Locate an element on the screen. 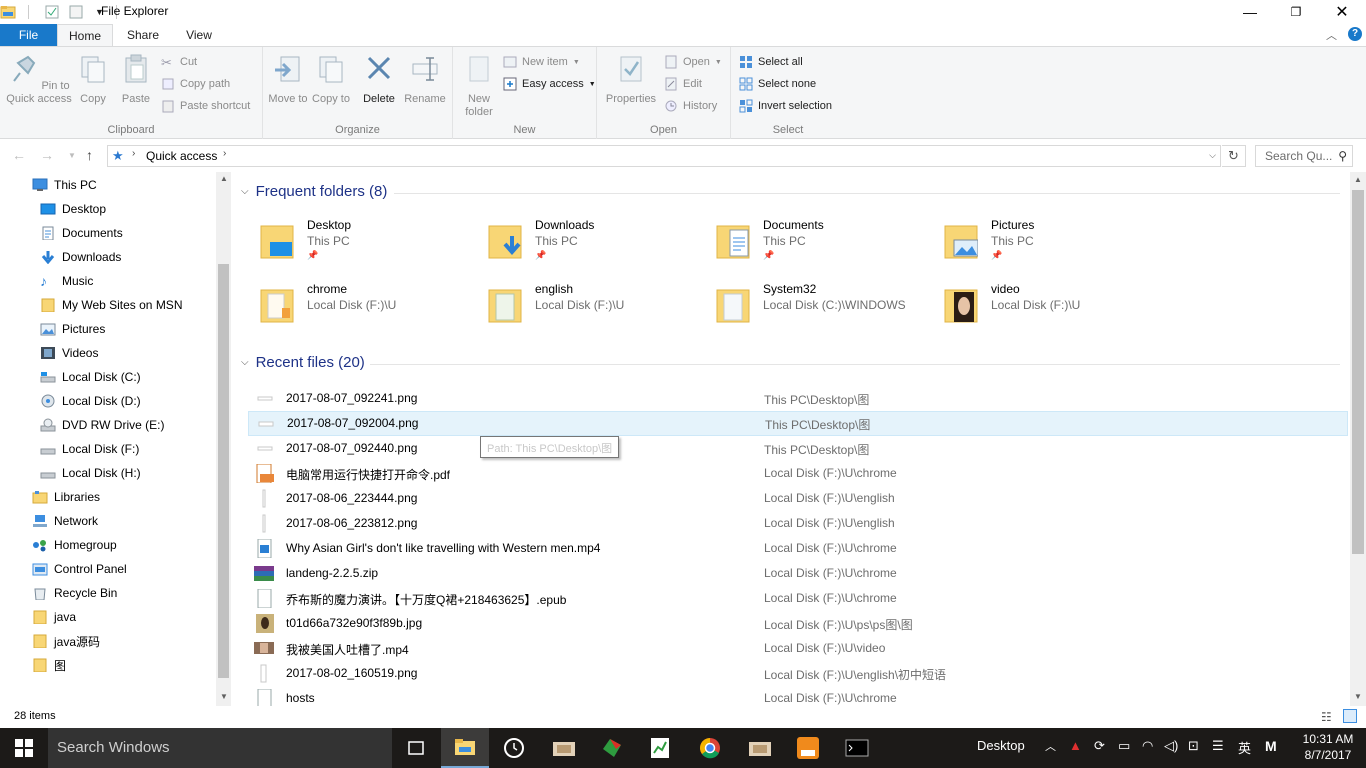 Image resolution: width=1366 pixels, height=768 pixels. minimize-button: — is located at coordinates (1250, 12).